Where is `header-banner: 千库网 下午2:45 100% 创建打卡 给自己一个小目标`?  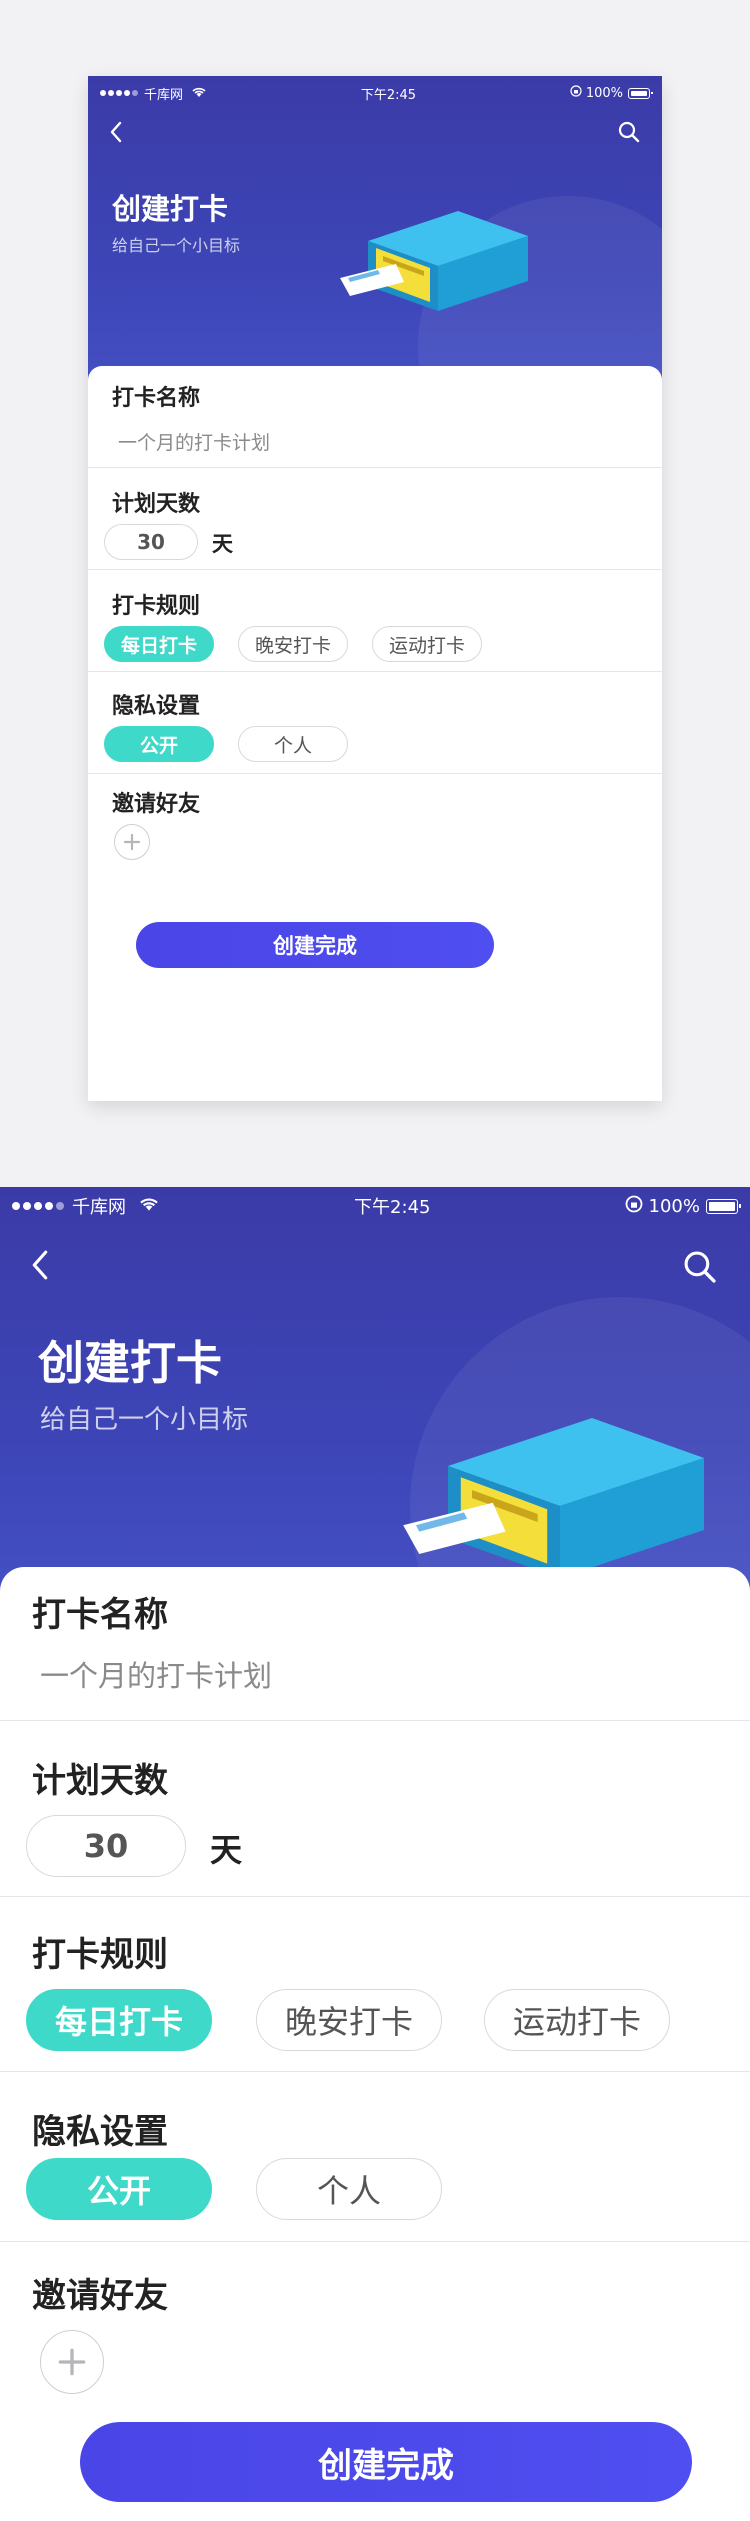 header-banner: 千库网 下午2:45 100% 创建打卡 给自己一个小目标 is located at coordinates (375, 236).